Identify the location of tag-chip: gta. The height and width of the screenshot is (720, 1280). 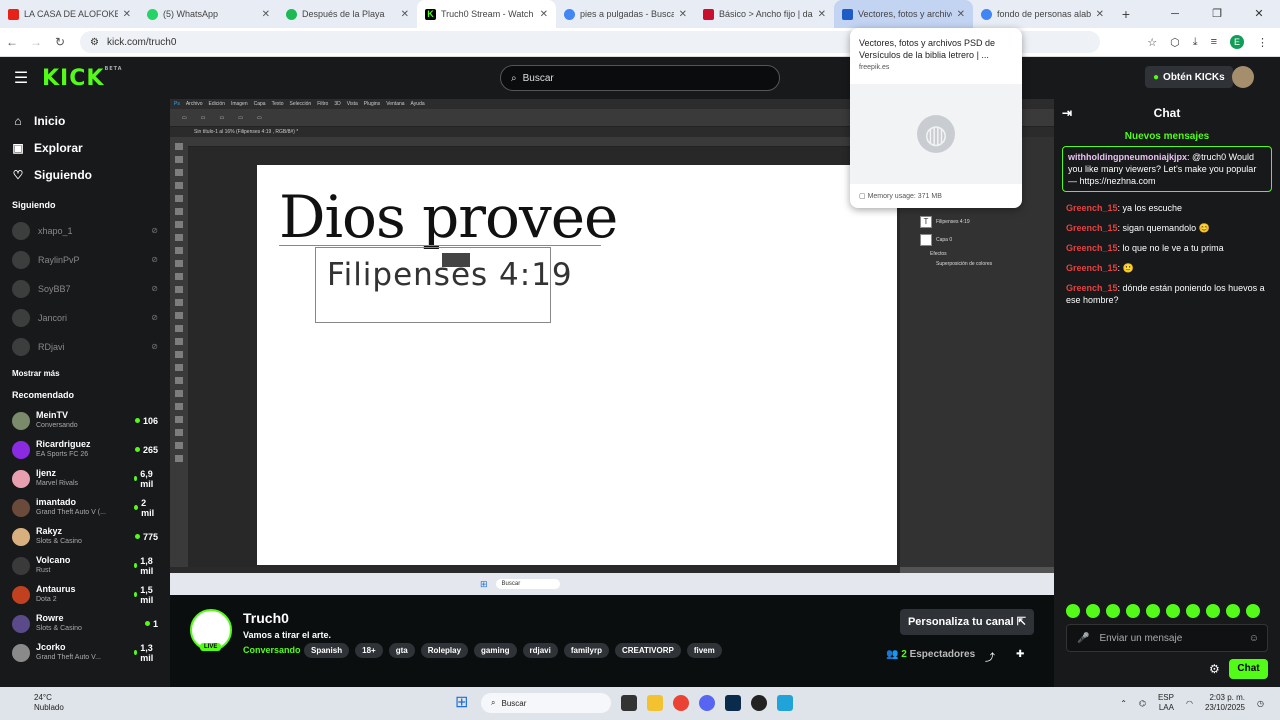
(401, 650).